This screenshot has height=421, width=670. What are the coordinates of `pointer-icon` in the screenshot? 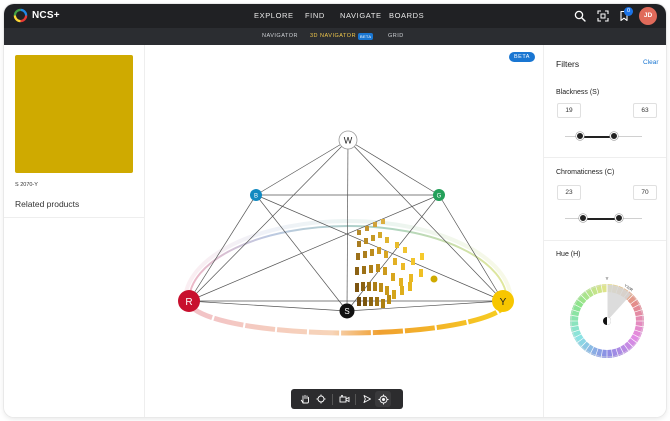 It's located at (367, 399).